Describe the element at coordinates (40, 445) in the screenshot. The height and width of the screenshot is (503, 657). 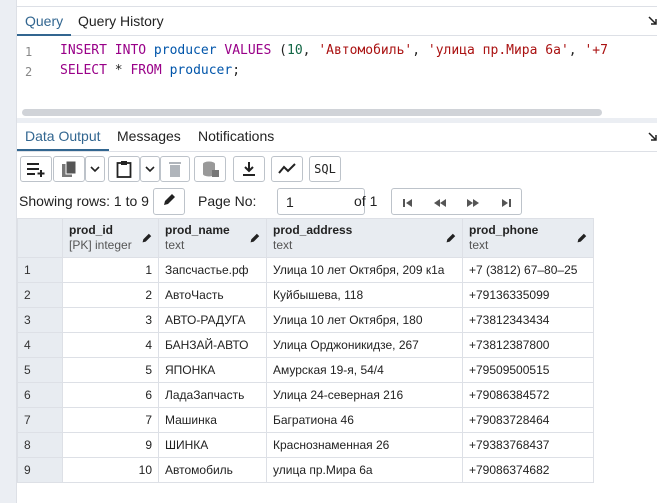
I see `row-number: 8` at that location.